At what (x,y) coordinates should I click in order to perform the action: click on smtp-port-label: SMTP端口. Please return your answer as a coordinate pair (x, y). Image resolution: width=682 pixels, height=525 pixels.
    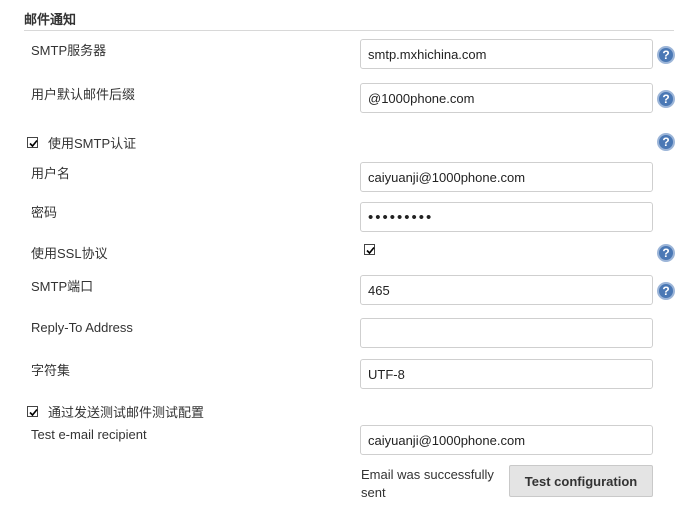
    Looking at the image, I should click on (62, 286).